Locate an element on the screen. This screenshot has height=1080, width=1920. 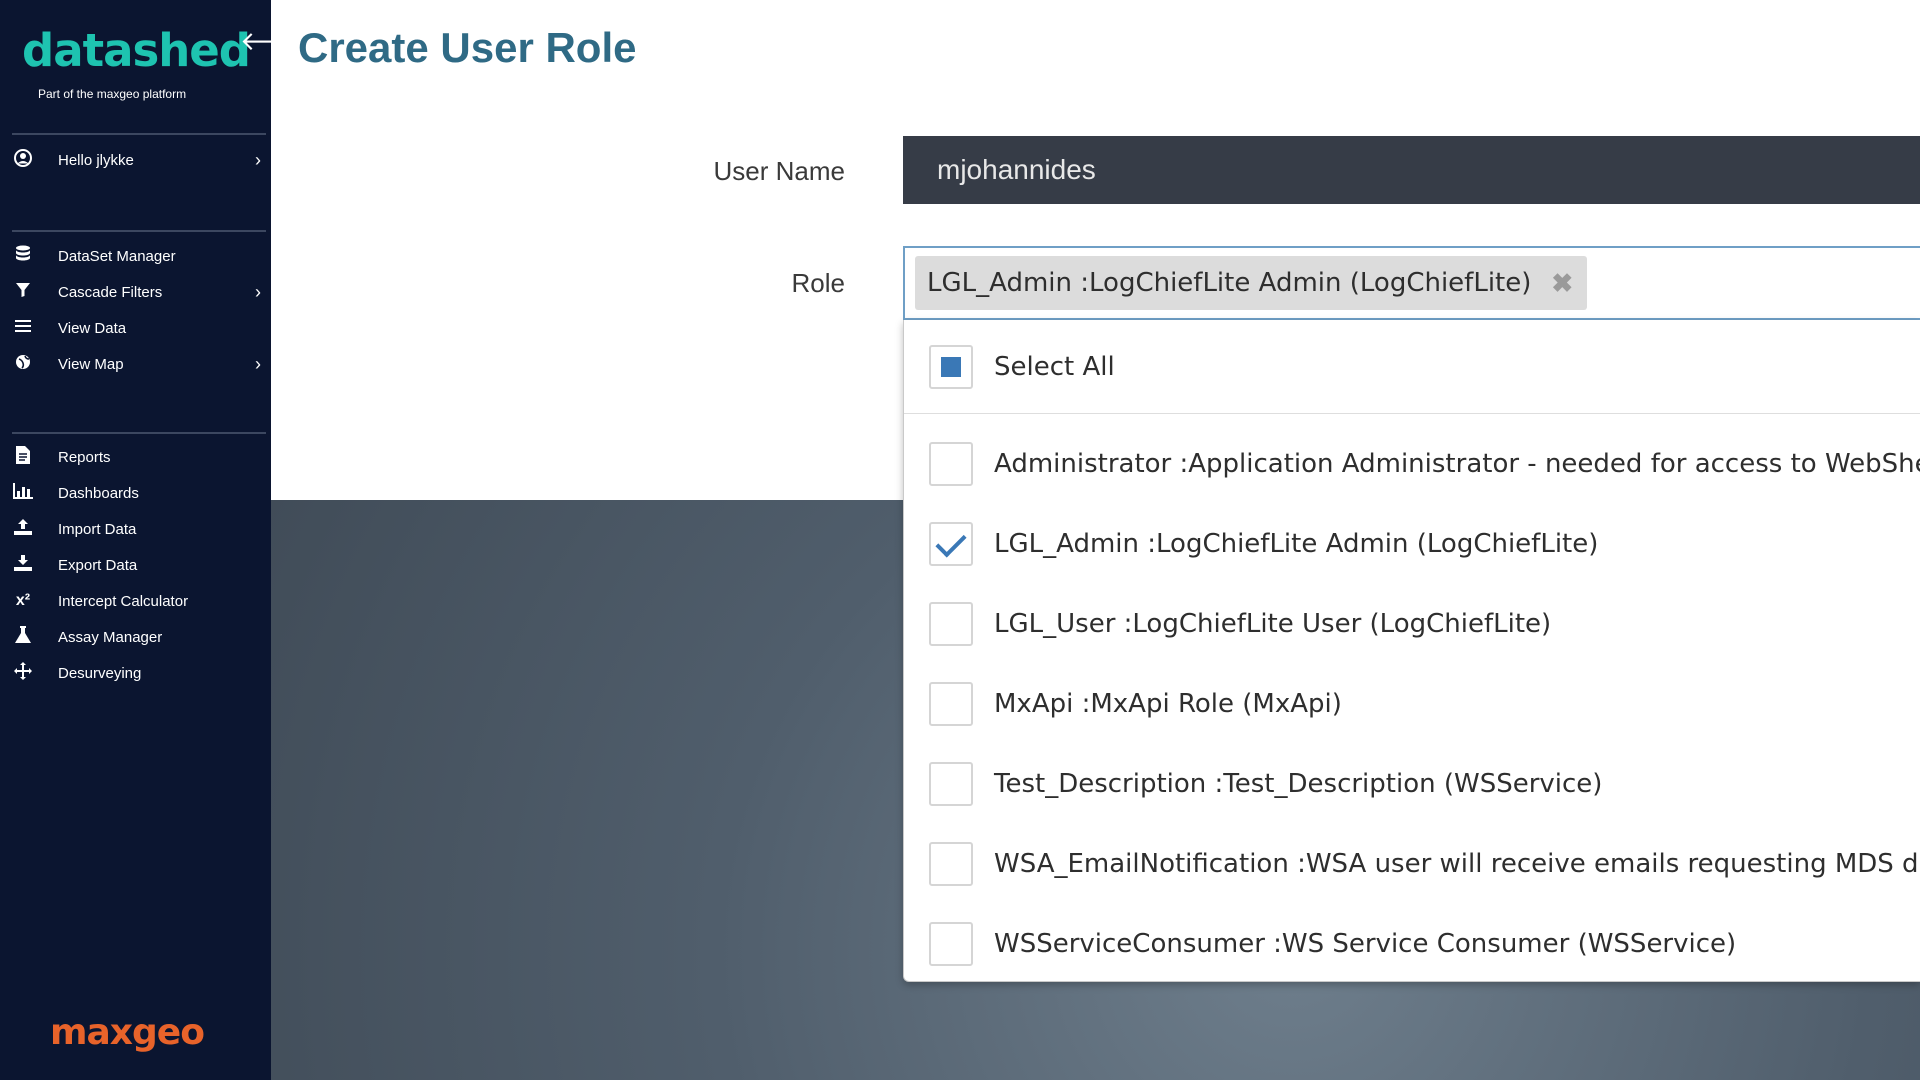
download-icon is located at coordinates (23, 565).